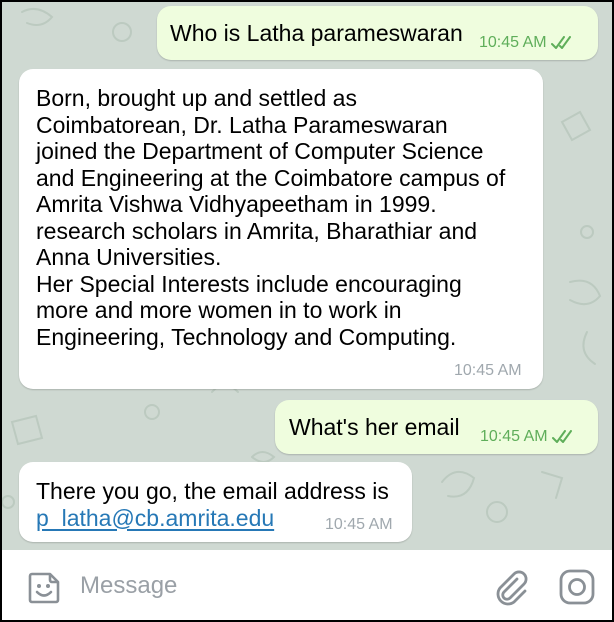 Image resolution: width=614 pixels, height=622 pixels. I want to click on message-line: more and more women in to work in, so click(219, 310).